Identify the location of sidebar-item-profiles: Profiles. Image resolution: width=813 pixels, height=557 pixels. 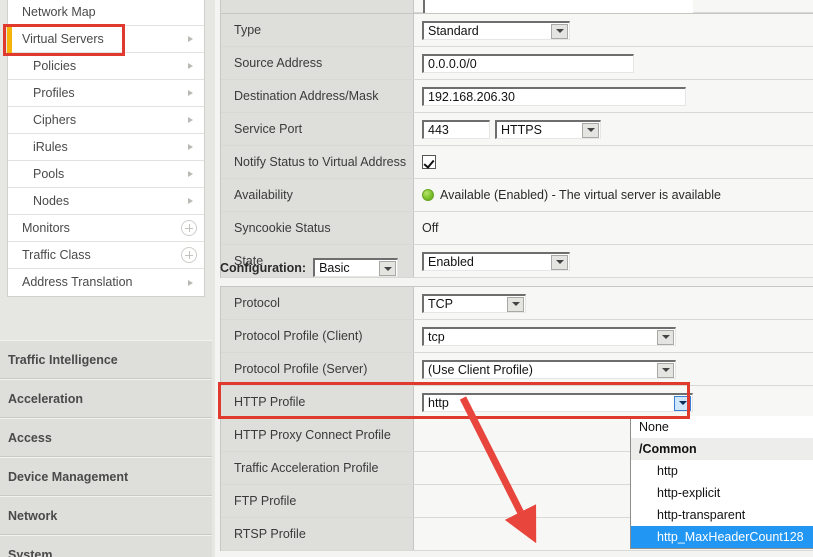
(106, 93).